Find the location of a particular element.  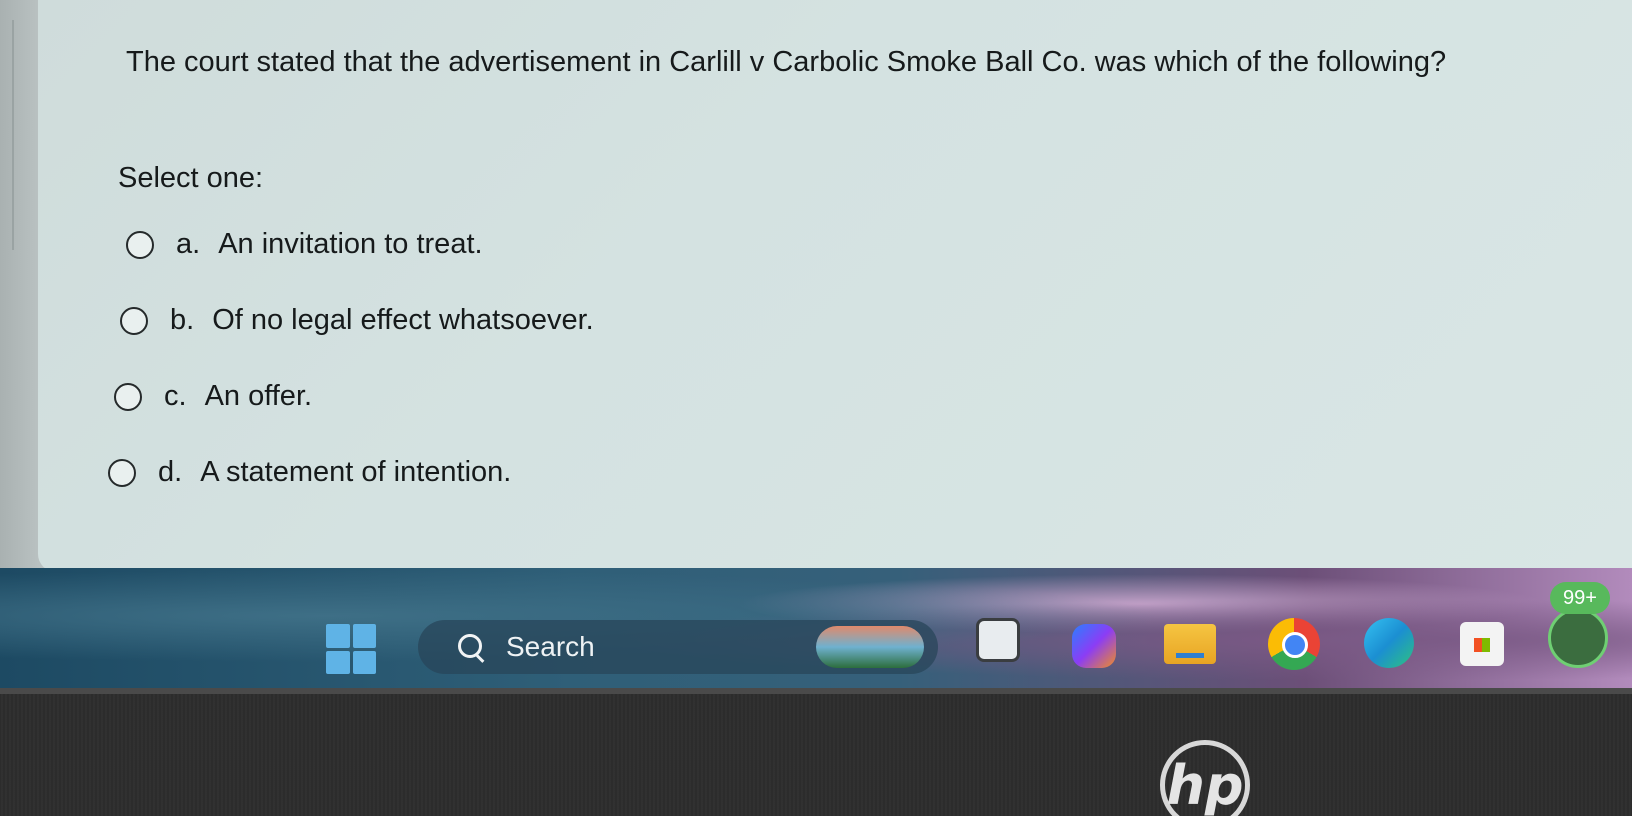

option-a: a. An invitation to treat. is located at coordinates (304, 244).